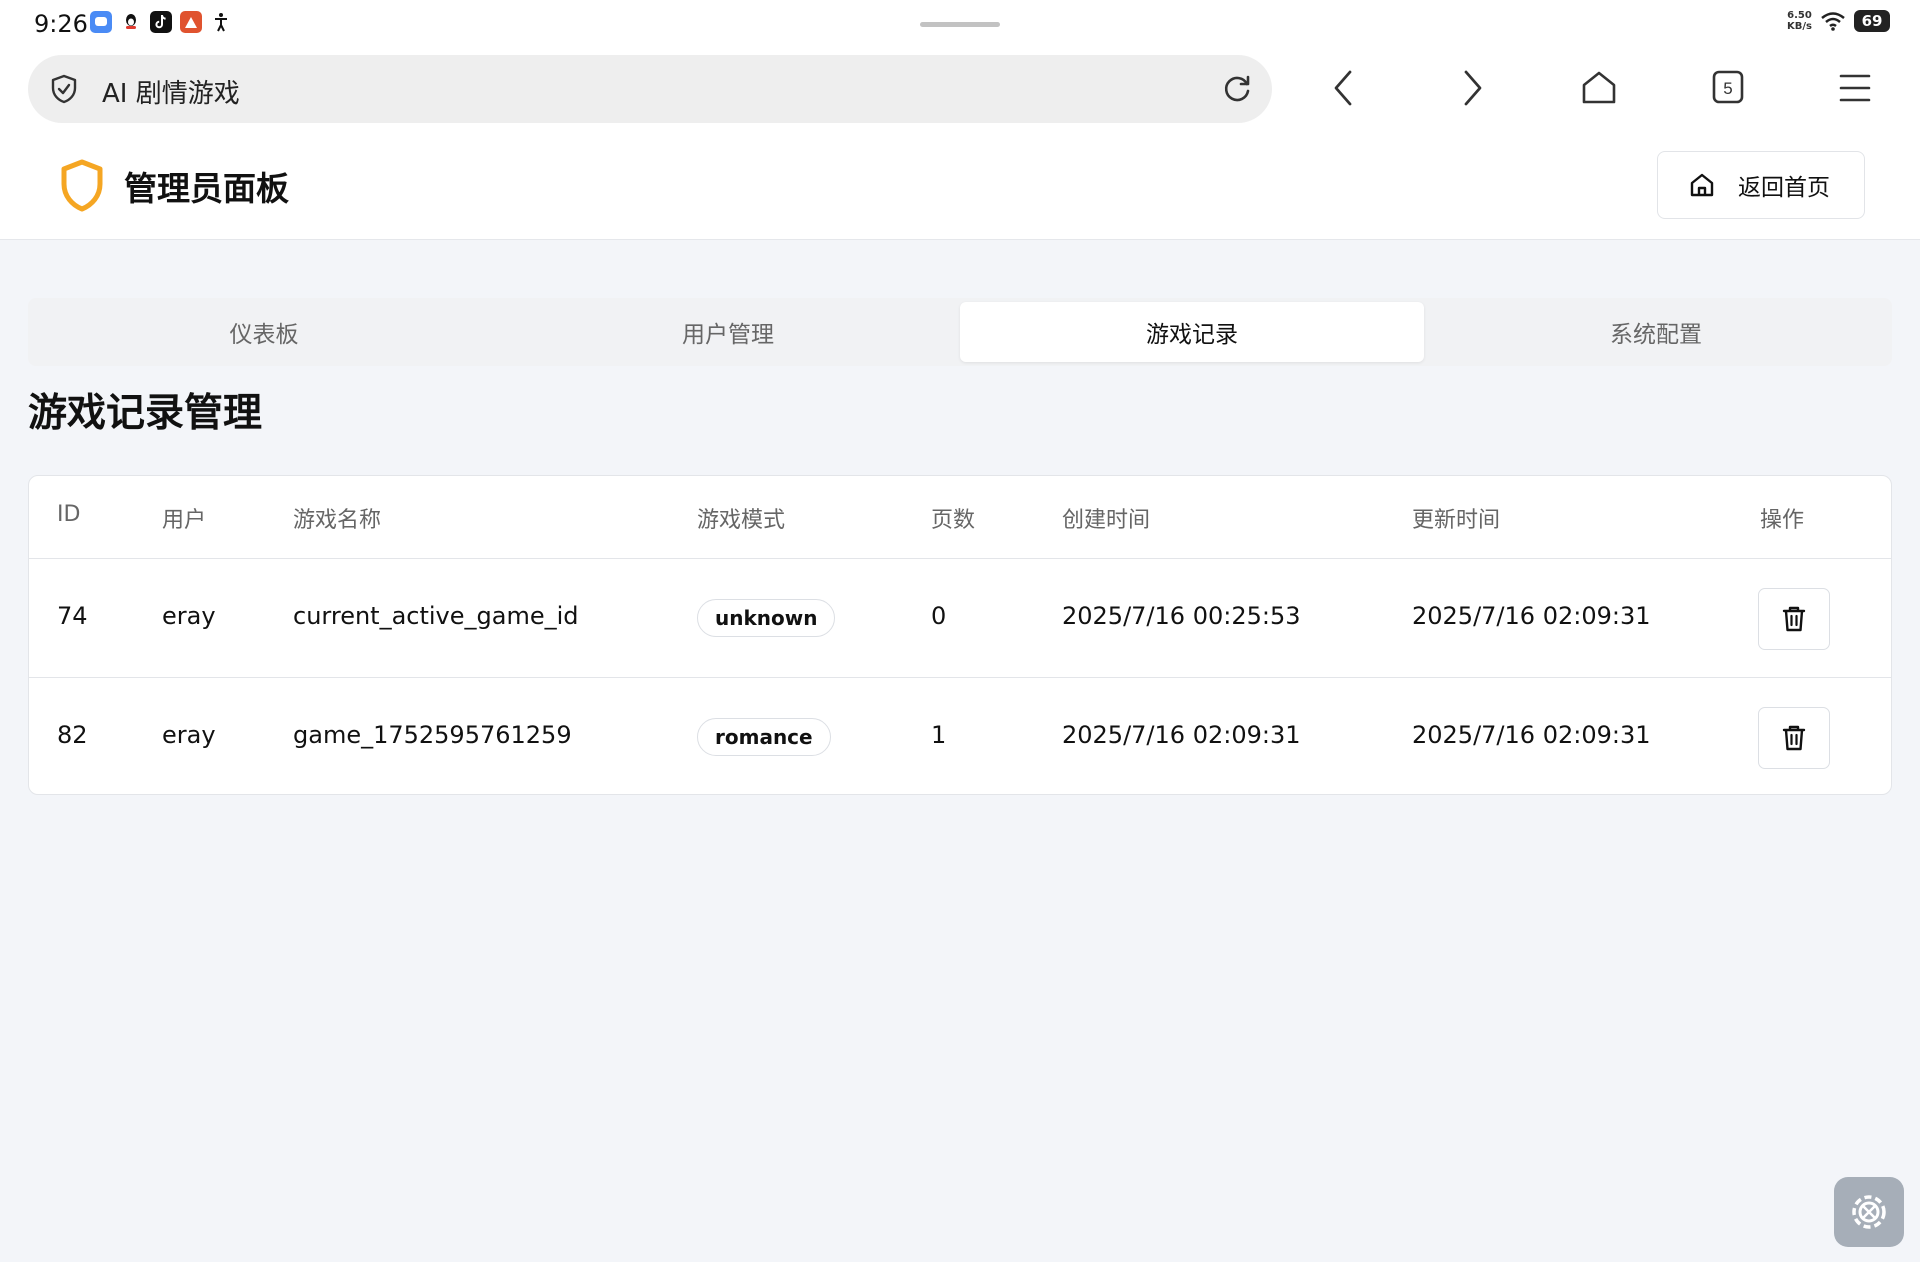 The width and height of the screenshot is (1920, 1262). What do you see at coordinates (221, 22) in the screenshot?
I see `accessibility-icon` at bounding box center [221, 22].